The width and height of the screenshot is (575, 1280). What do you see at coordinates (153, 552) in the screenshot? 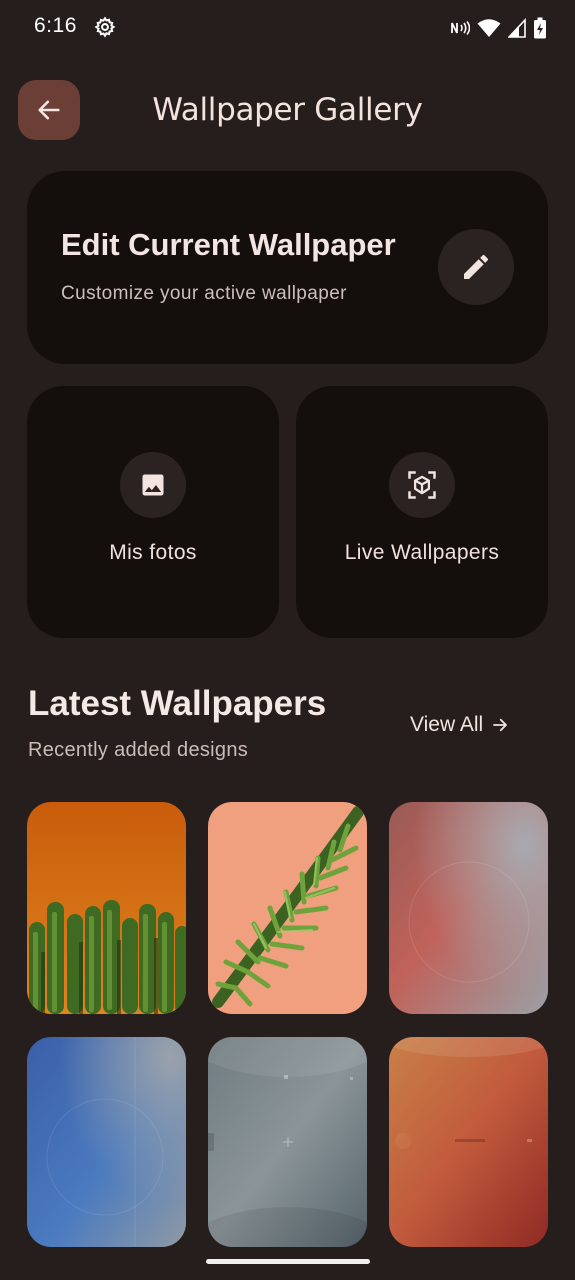
I see `mis-fotos-label: Mis fotos` at bounding box center [153, 552].